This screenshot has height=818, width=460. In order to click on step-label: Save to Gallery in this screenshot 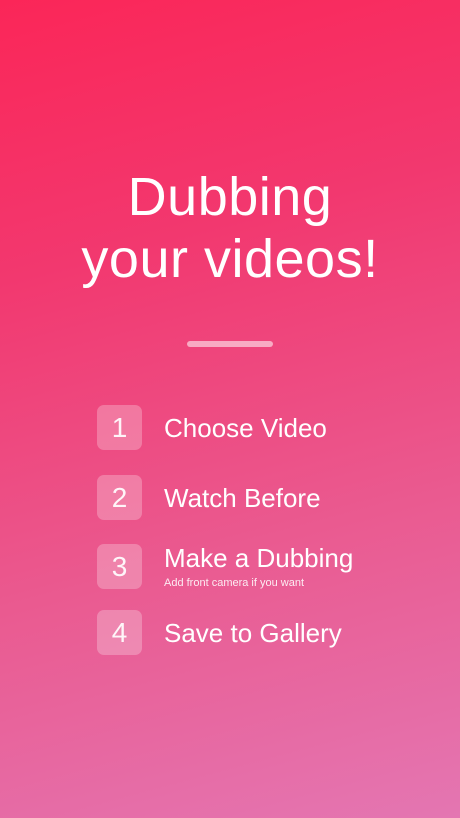, I will do `click(253, 633)`.